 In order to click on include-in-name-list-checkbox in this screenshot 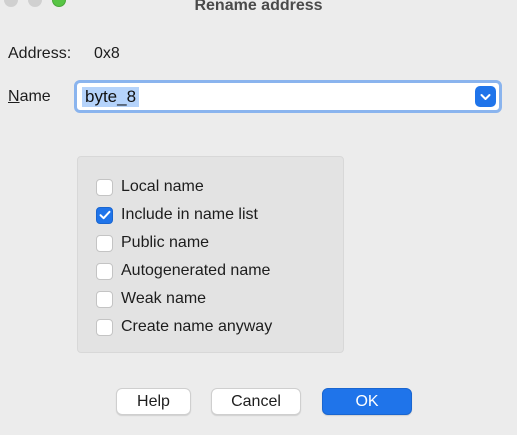, I will do `click(104, 215)`.